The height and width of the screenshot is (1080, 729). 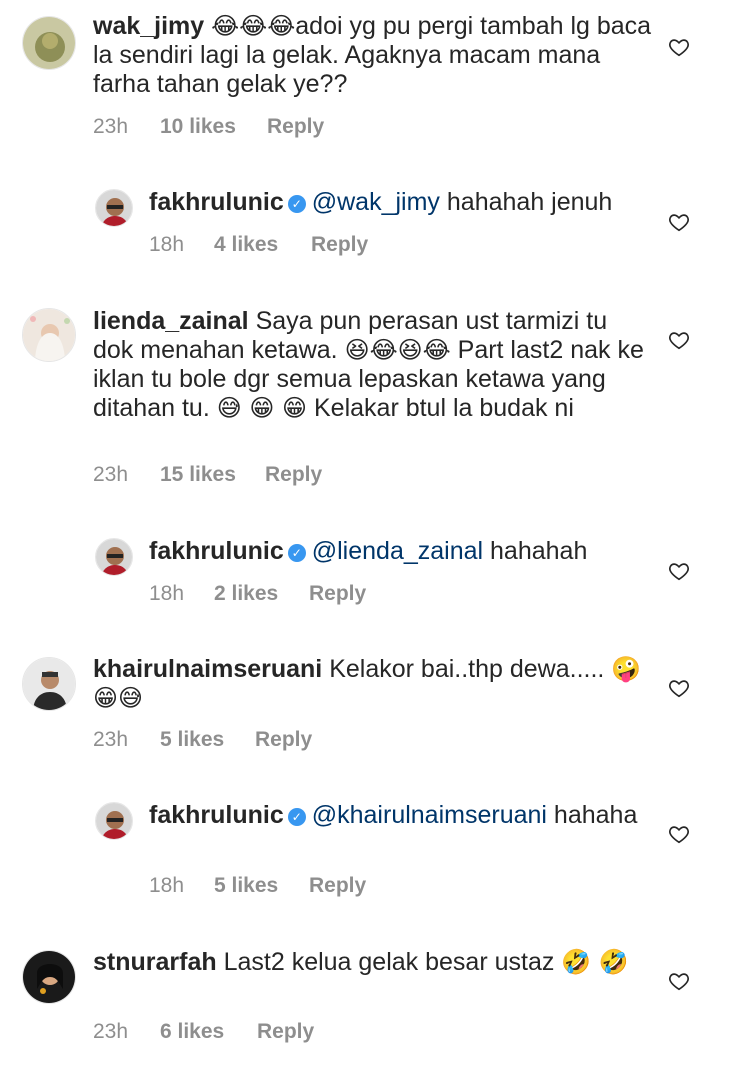 What do you see at coordinates (595, 962) in the screenshot?
I see `emoji: 🤣 🤣` at bounding box center [595, 962].